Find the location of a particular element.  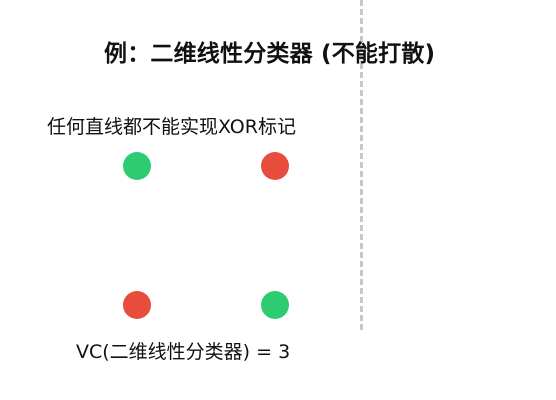

point-top-right is located at coordinates (275, 166).